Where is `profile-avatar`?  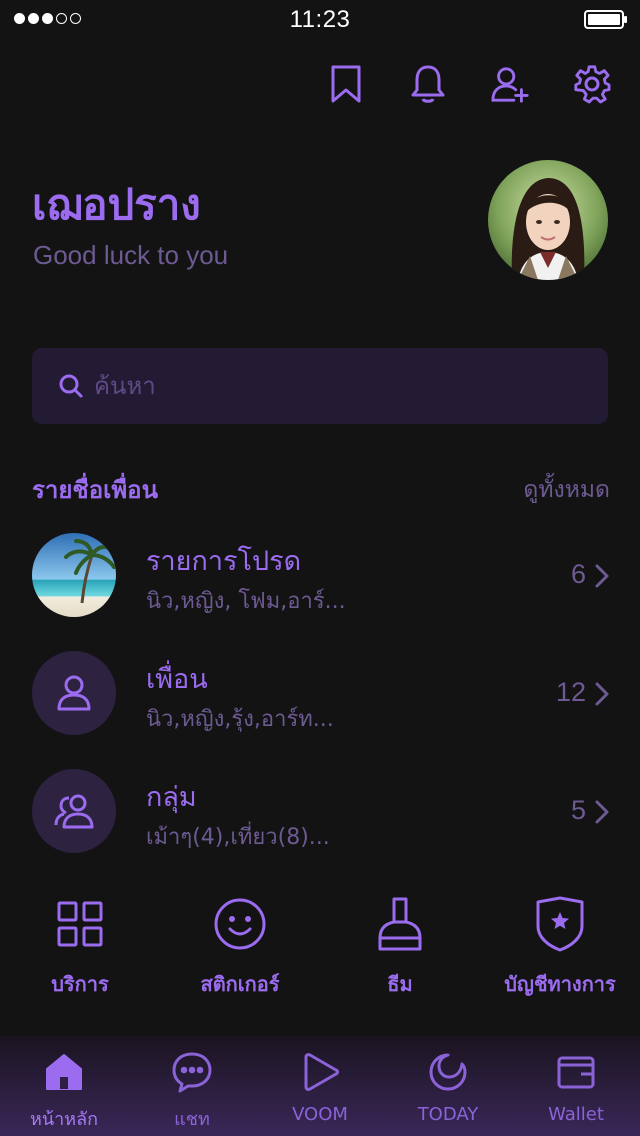
profile-avatar is located at coordinates (548, 220).